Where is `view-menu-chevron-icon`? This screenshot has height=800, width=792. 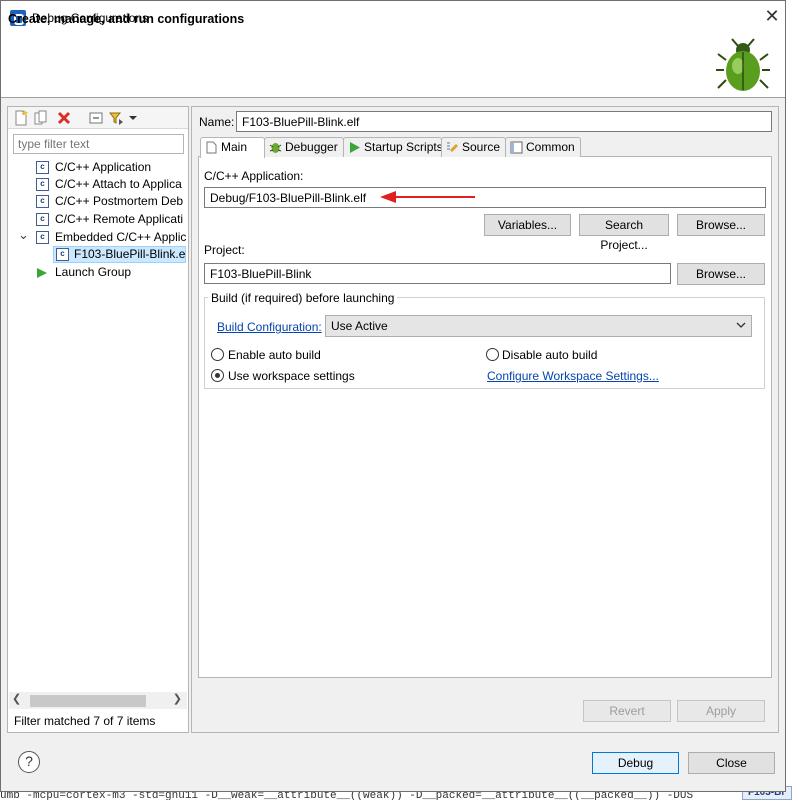 view-menu-chevron-icon is located at coordinates (133, 118).